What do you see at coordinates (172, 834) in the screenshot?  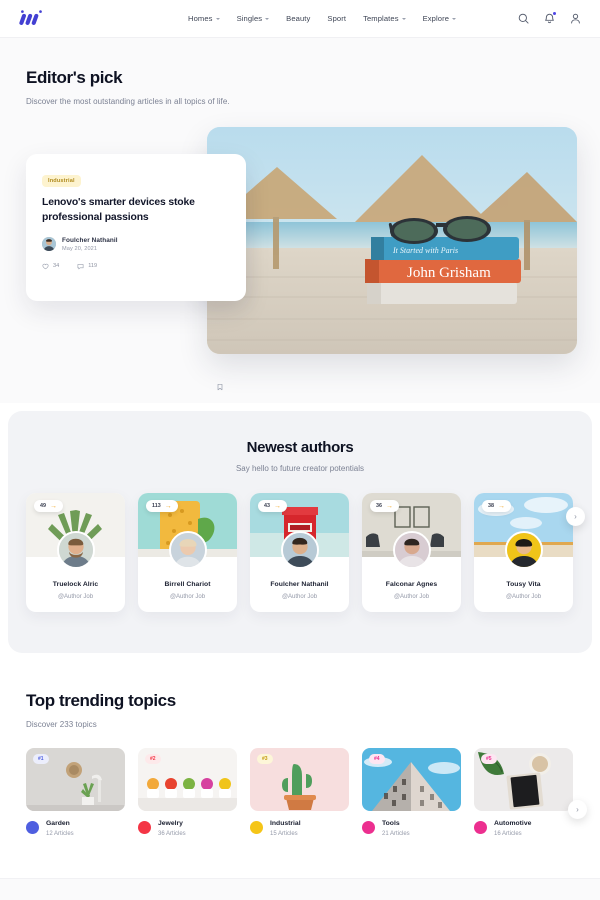 I see `topic-article-count: 36 Articles` at bounding box center [172, 834].